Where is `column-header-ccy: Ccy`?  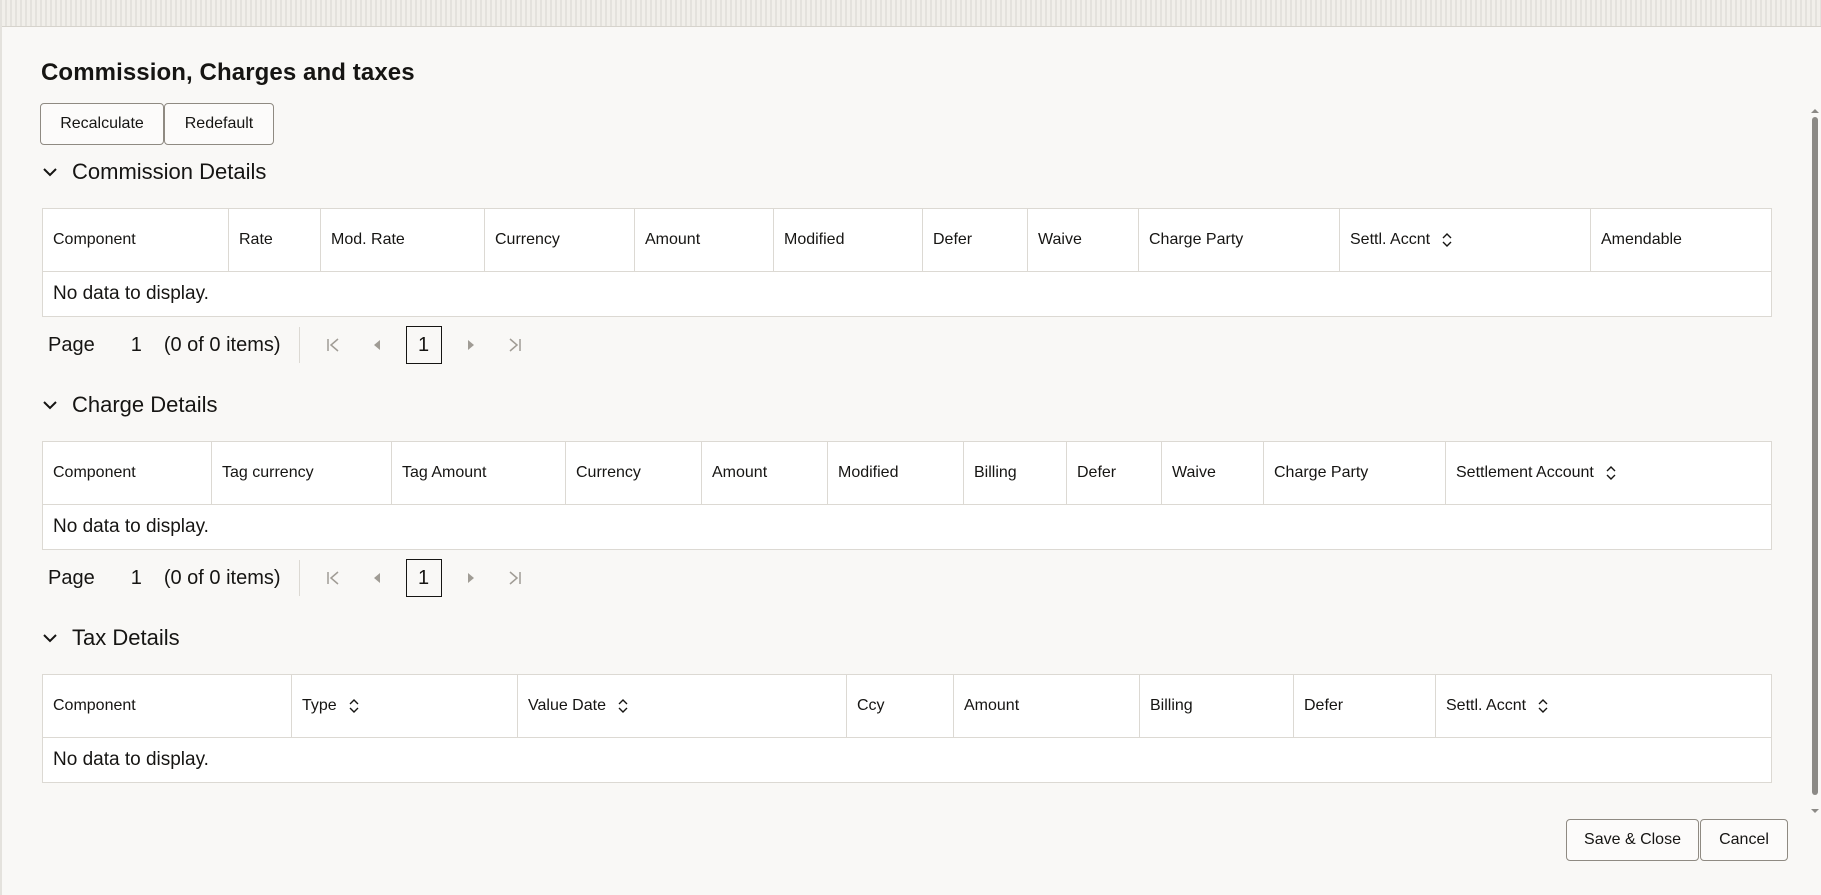
column-header-ccy: Ccy is located at coordinates (900, 706).